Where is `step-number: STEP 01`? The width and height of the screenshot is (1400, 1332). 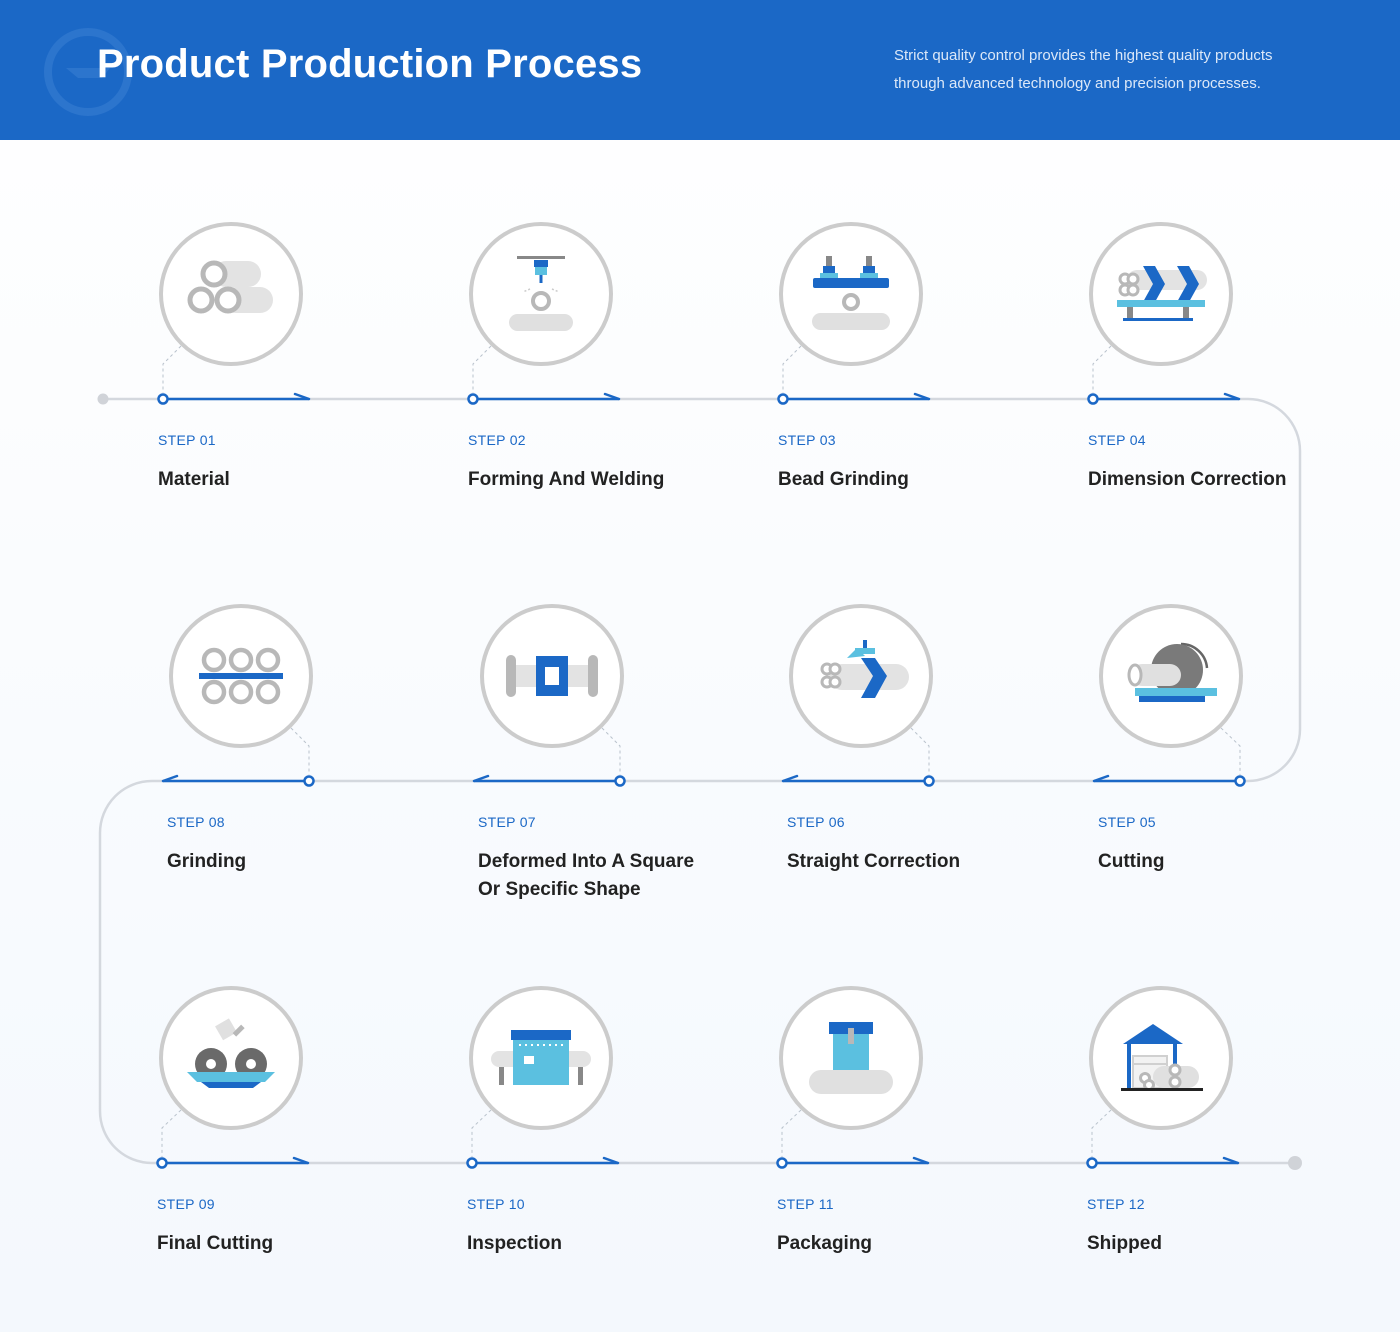
step-number: STEP 01 is located at coordinates (187, 440).